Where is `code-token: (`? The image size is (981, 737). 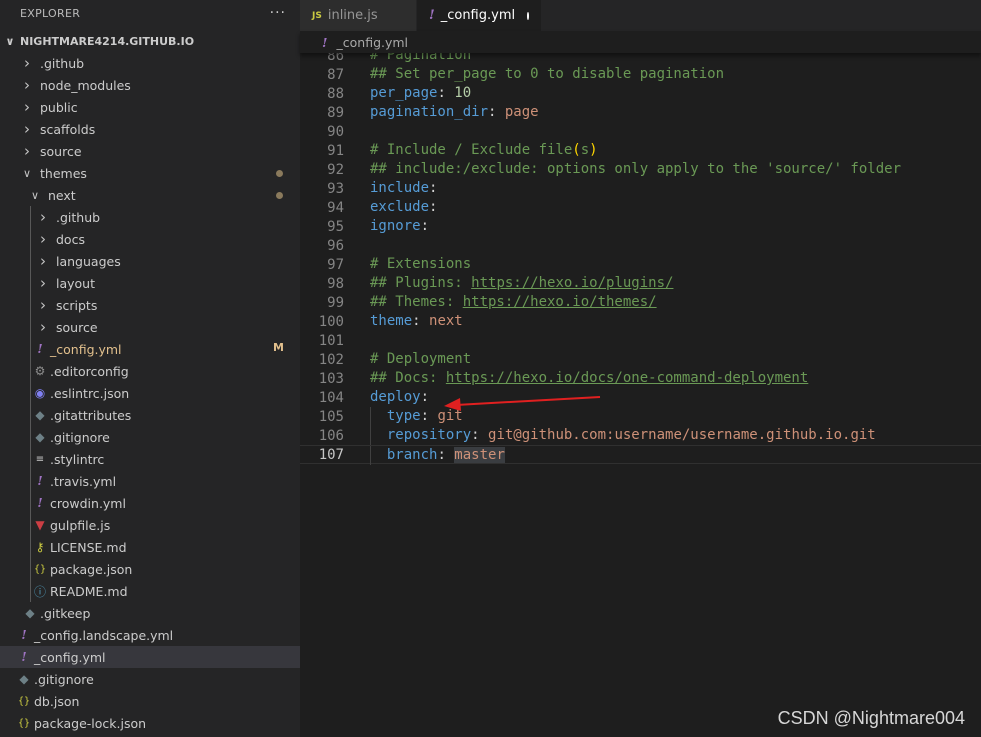
code-token: ( is located at coordinates (576, 150).